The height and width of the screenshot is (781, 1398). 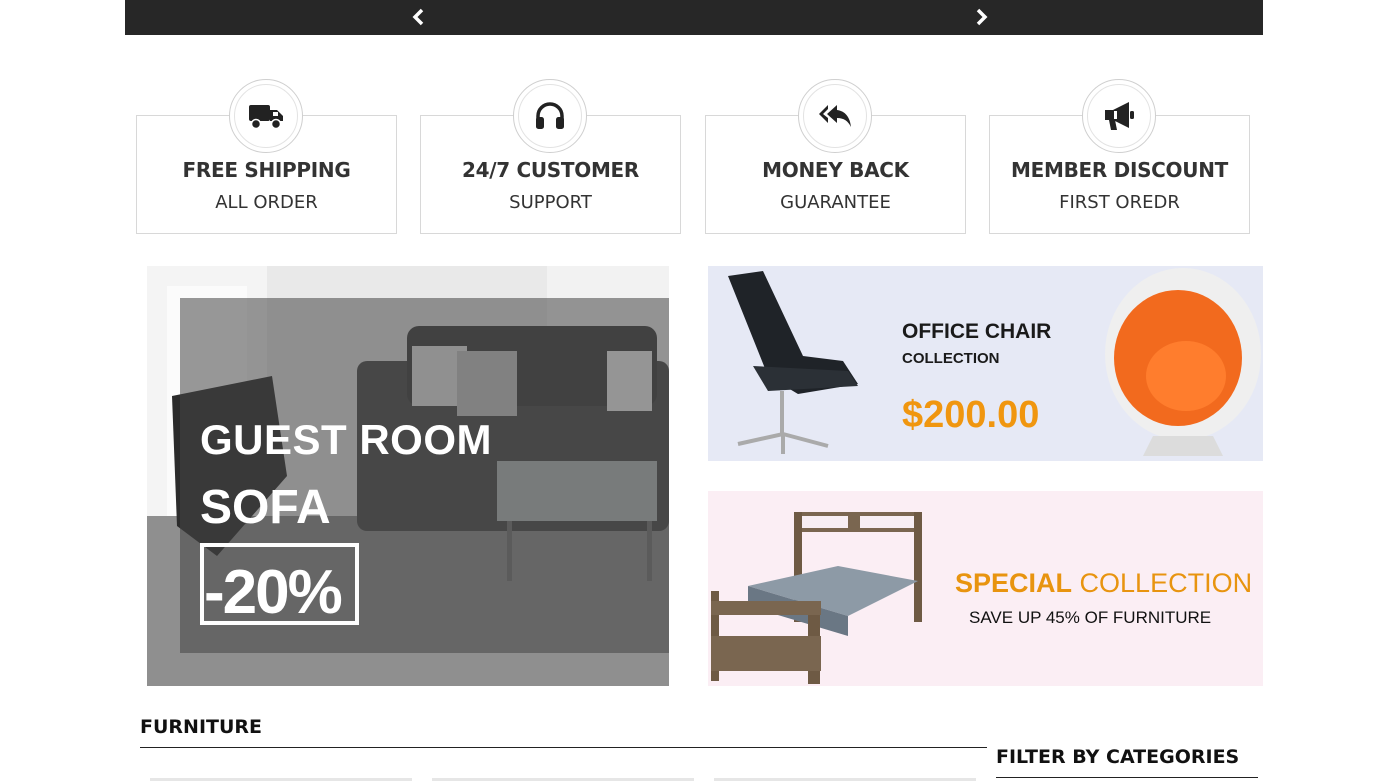 What do you see at coordinates (793, 362) in the screenshot?
I see `office-chair-image` at bounding box center [793, 362].